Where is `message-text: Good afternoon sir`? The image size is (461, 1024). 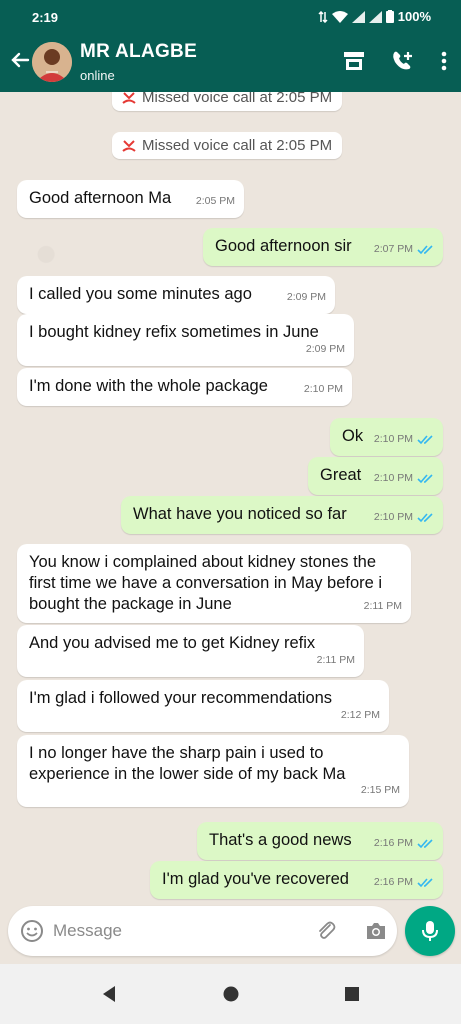
message-text: Good afternoon sir is located at coordinates (283, 246).